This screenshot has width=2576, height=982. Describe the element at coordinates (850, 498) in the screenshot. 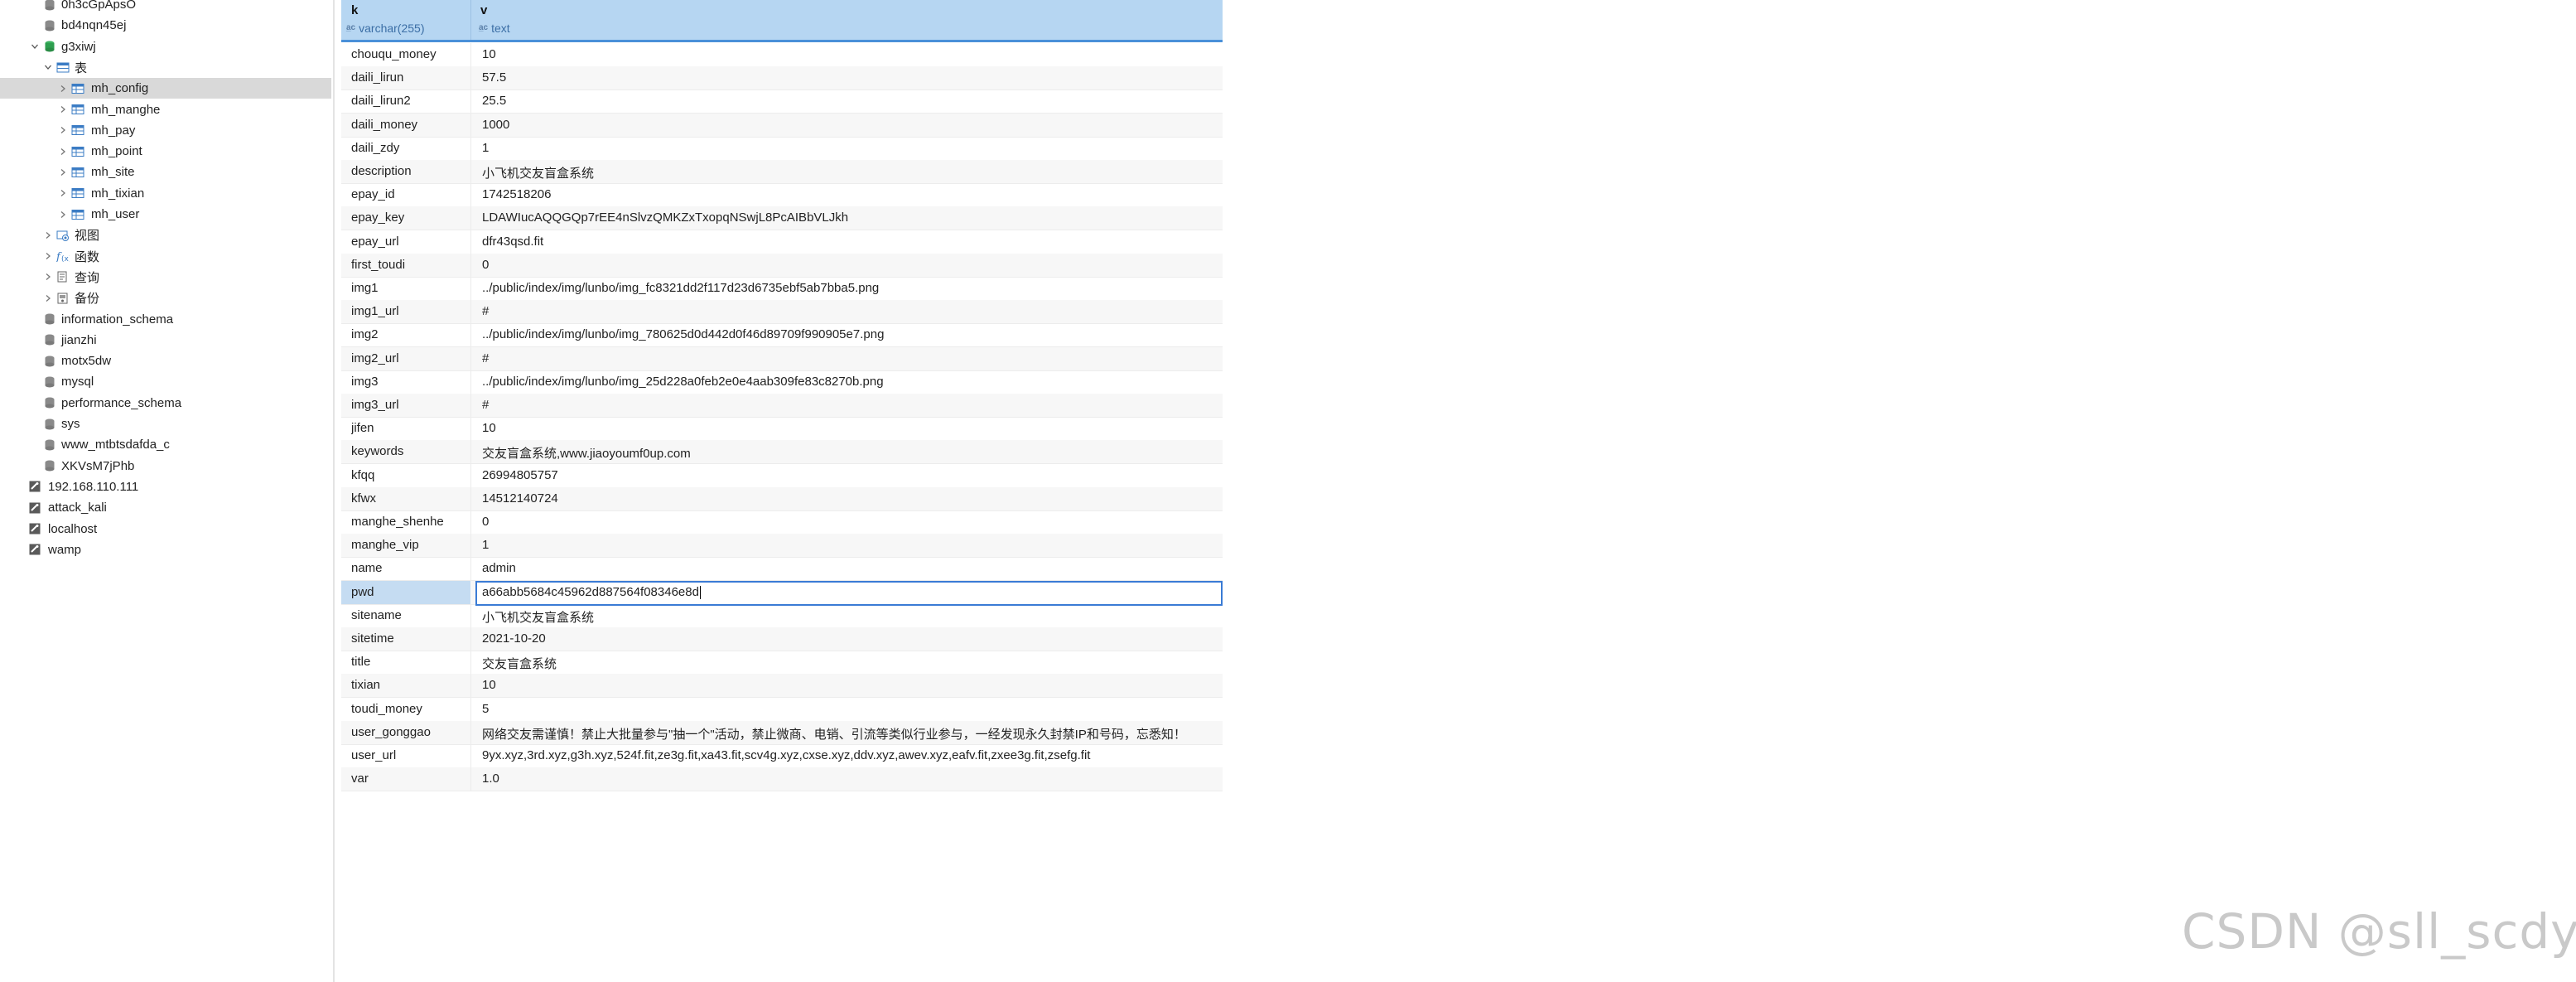

I see `cell-value: 14512140724` at that location.